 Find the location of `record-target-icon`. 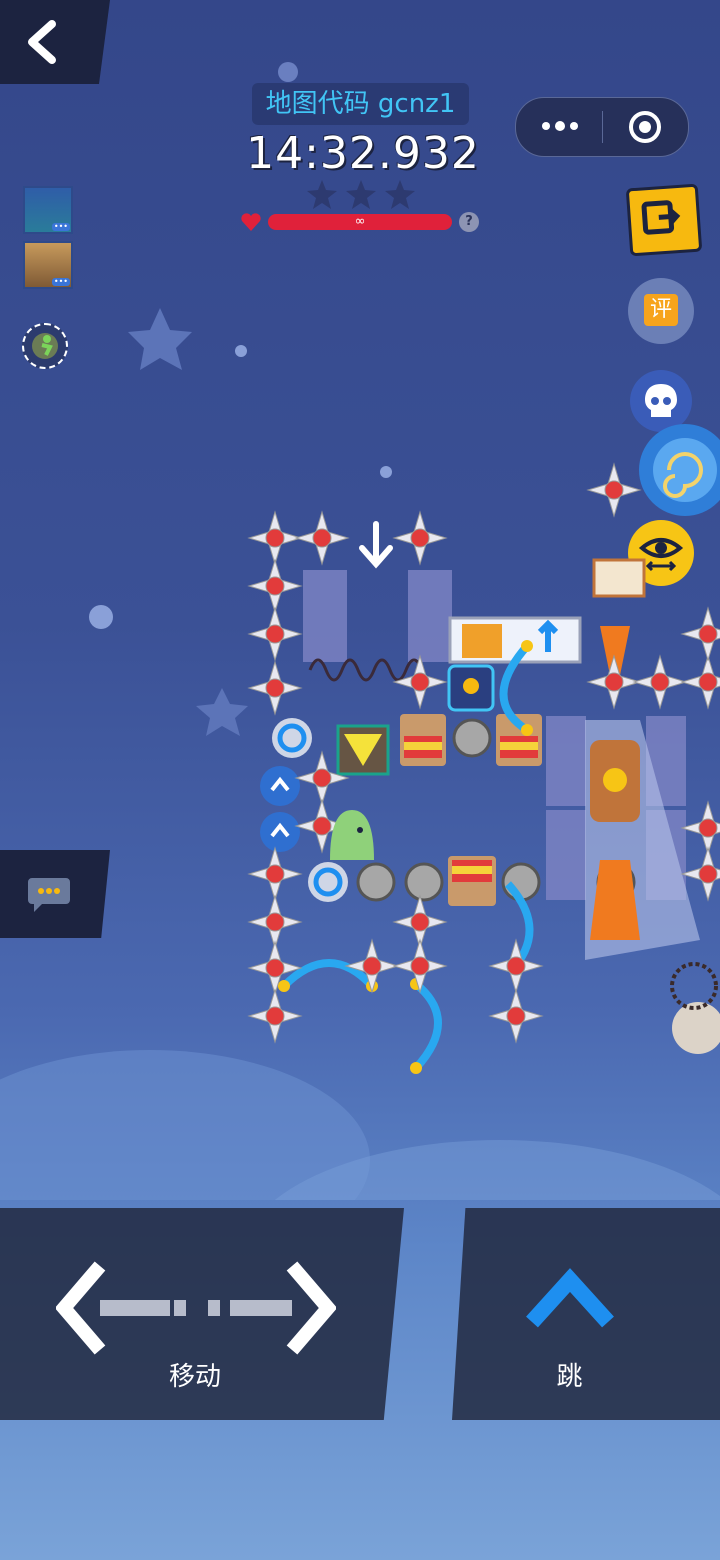

record-target-icon is located at coordinates (645, 127).